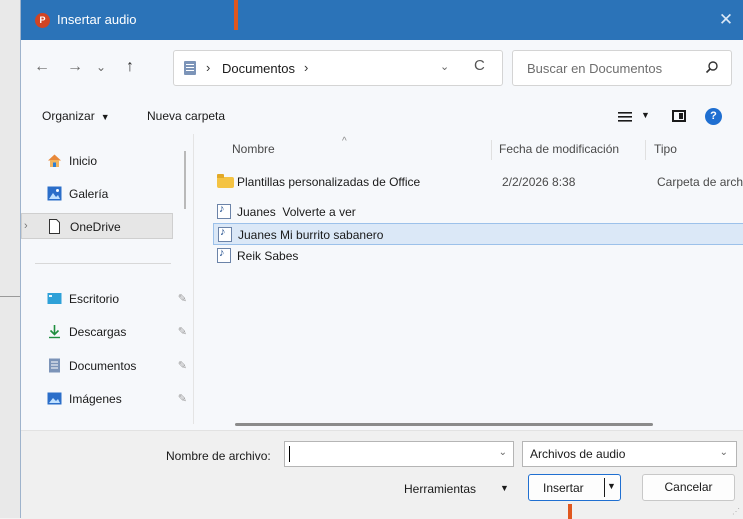 This screenshot has height=519, width=743. I want to click on gallery-icon, so click(54, 193).